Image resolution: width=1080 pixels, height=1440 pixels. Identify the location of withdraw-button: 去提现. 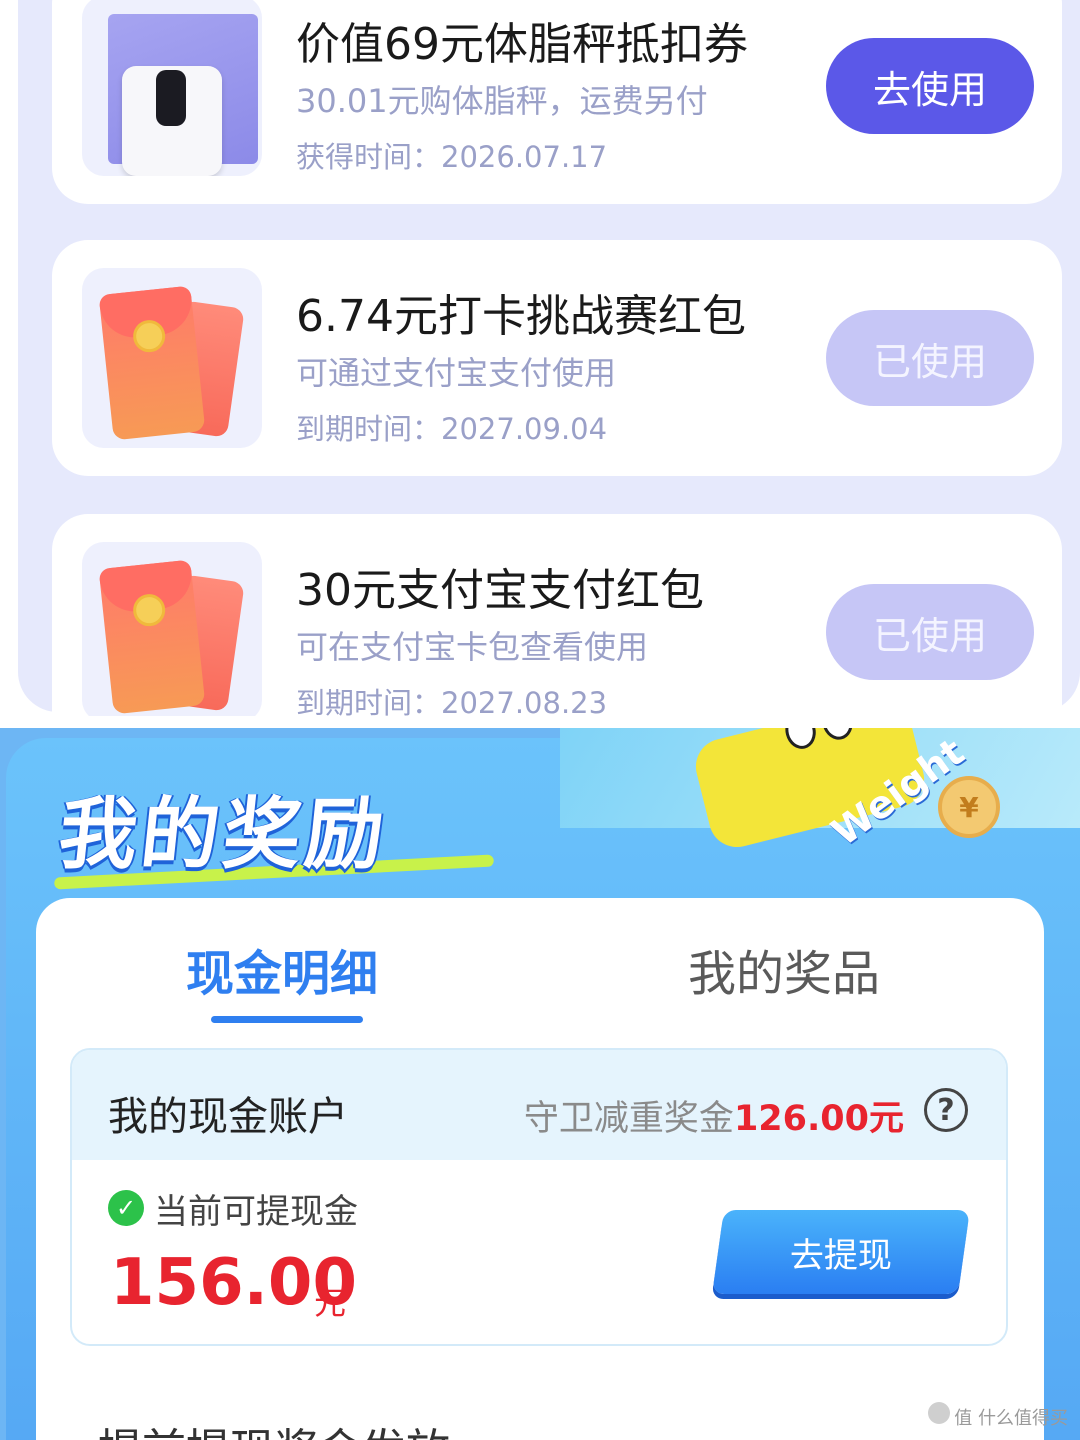
(841, 1252).